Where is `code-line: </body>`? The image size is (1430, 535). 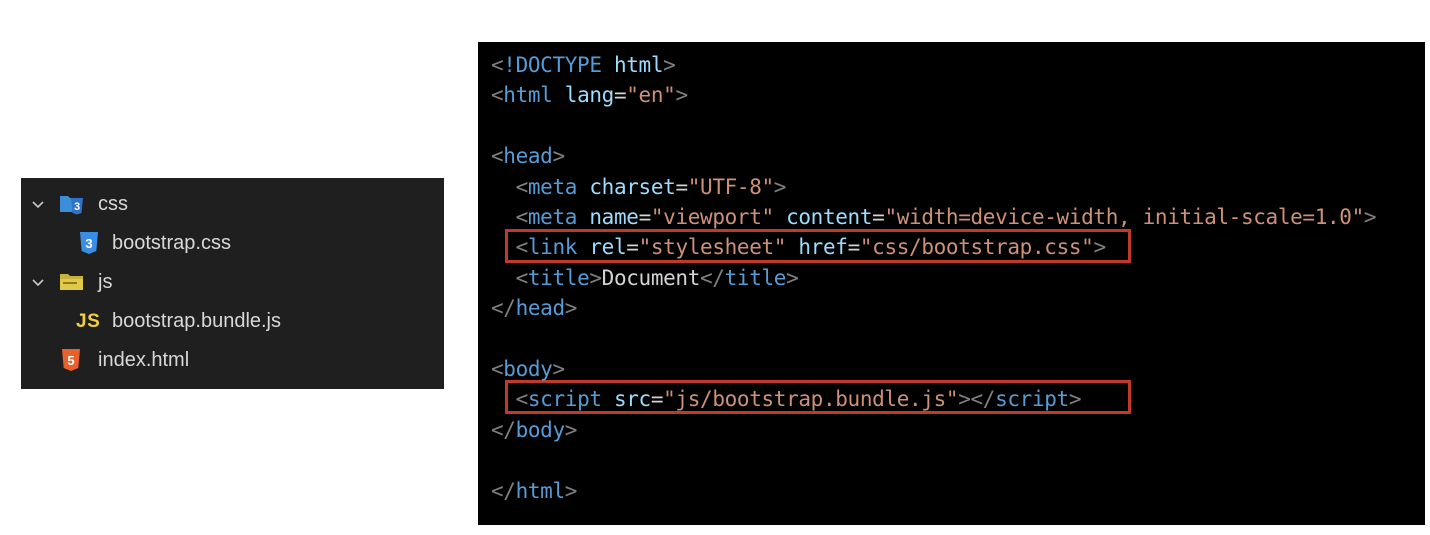
code-line: </body> is located at coordinates (534, 430).